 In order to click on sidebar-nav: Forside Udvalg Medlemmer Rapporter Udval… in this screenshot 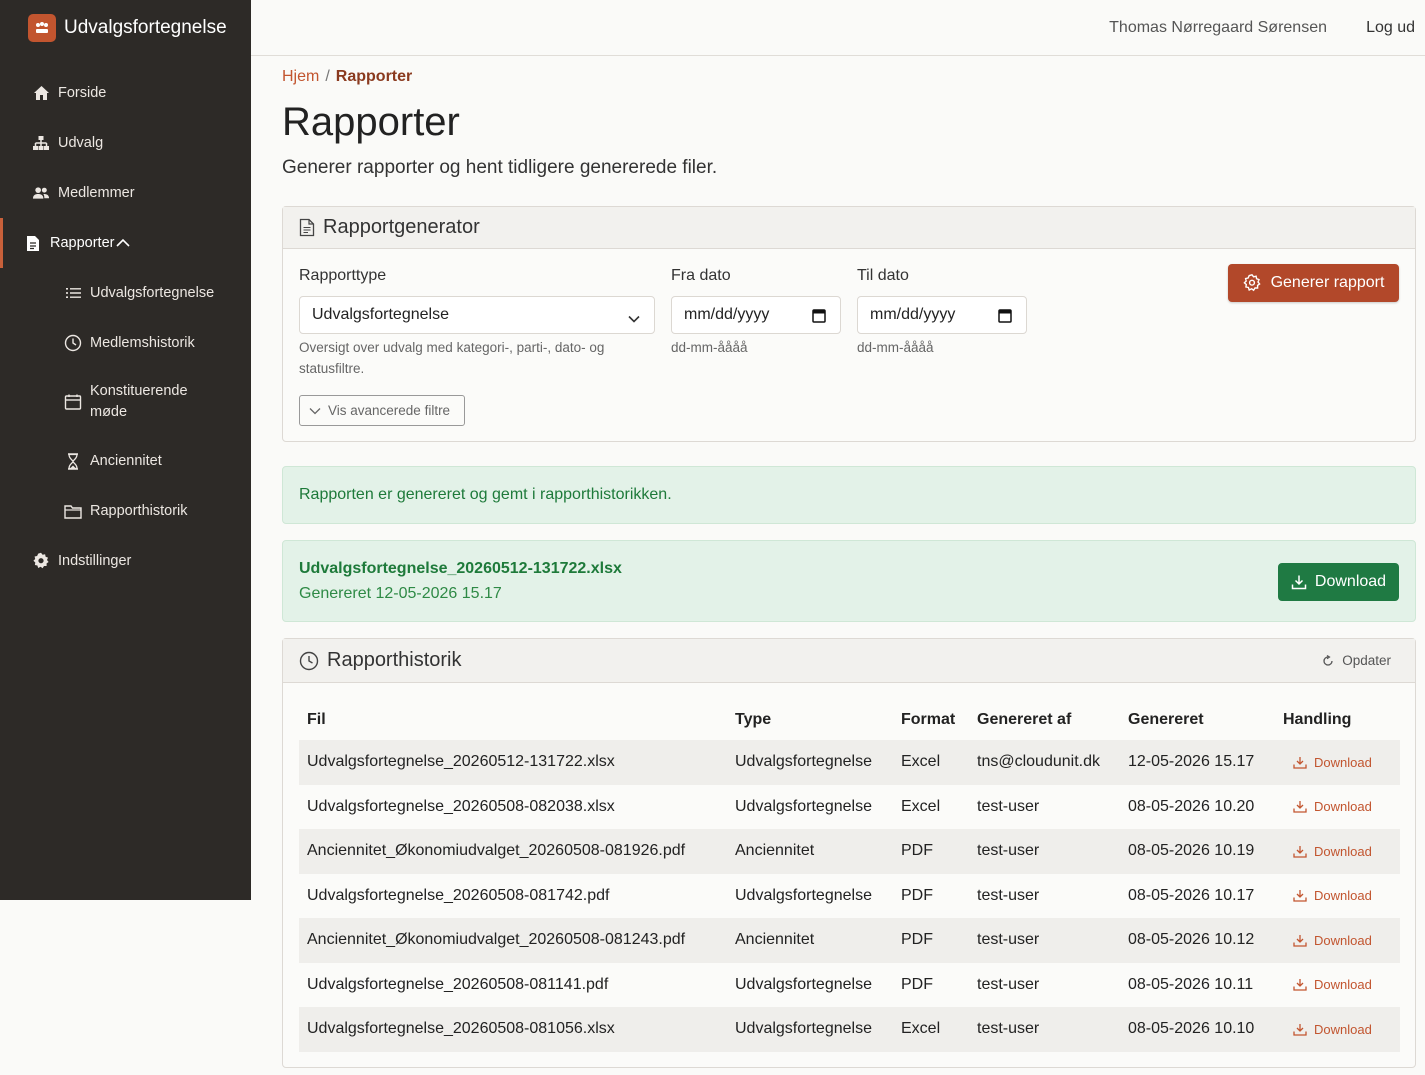, I will do `click(125, 327)`.